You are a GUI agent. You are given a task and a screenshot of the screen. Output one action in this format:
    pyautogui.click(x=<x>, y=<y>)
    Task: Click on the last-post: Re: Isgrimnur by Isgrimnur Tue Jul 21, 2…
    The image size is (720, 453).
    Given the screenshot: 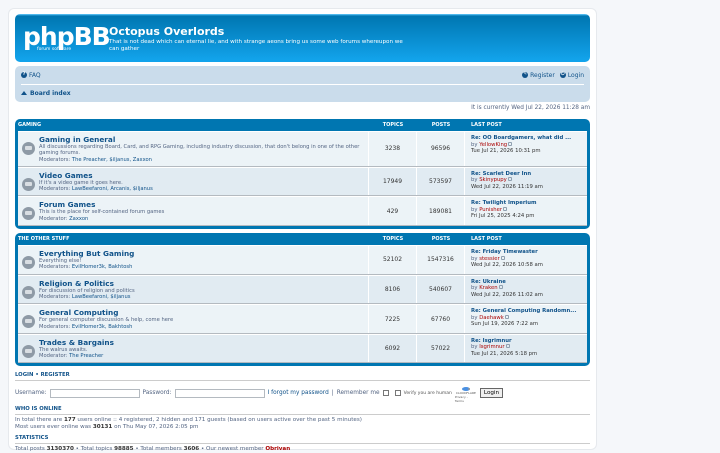 What is the action you would take?
    pyautogui.click(x=526, y=349)
    